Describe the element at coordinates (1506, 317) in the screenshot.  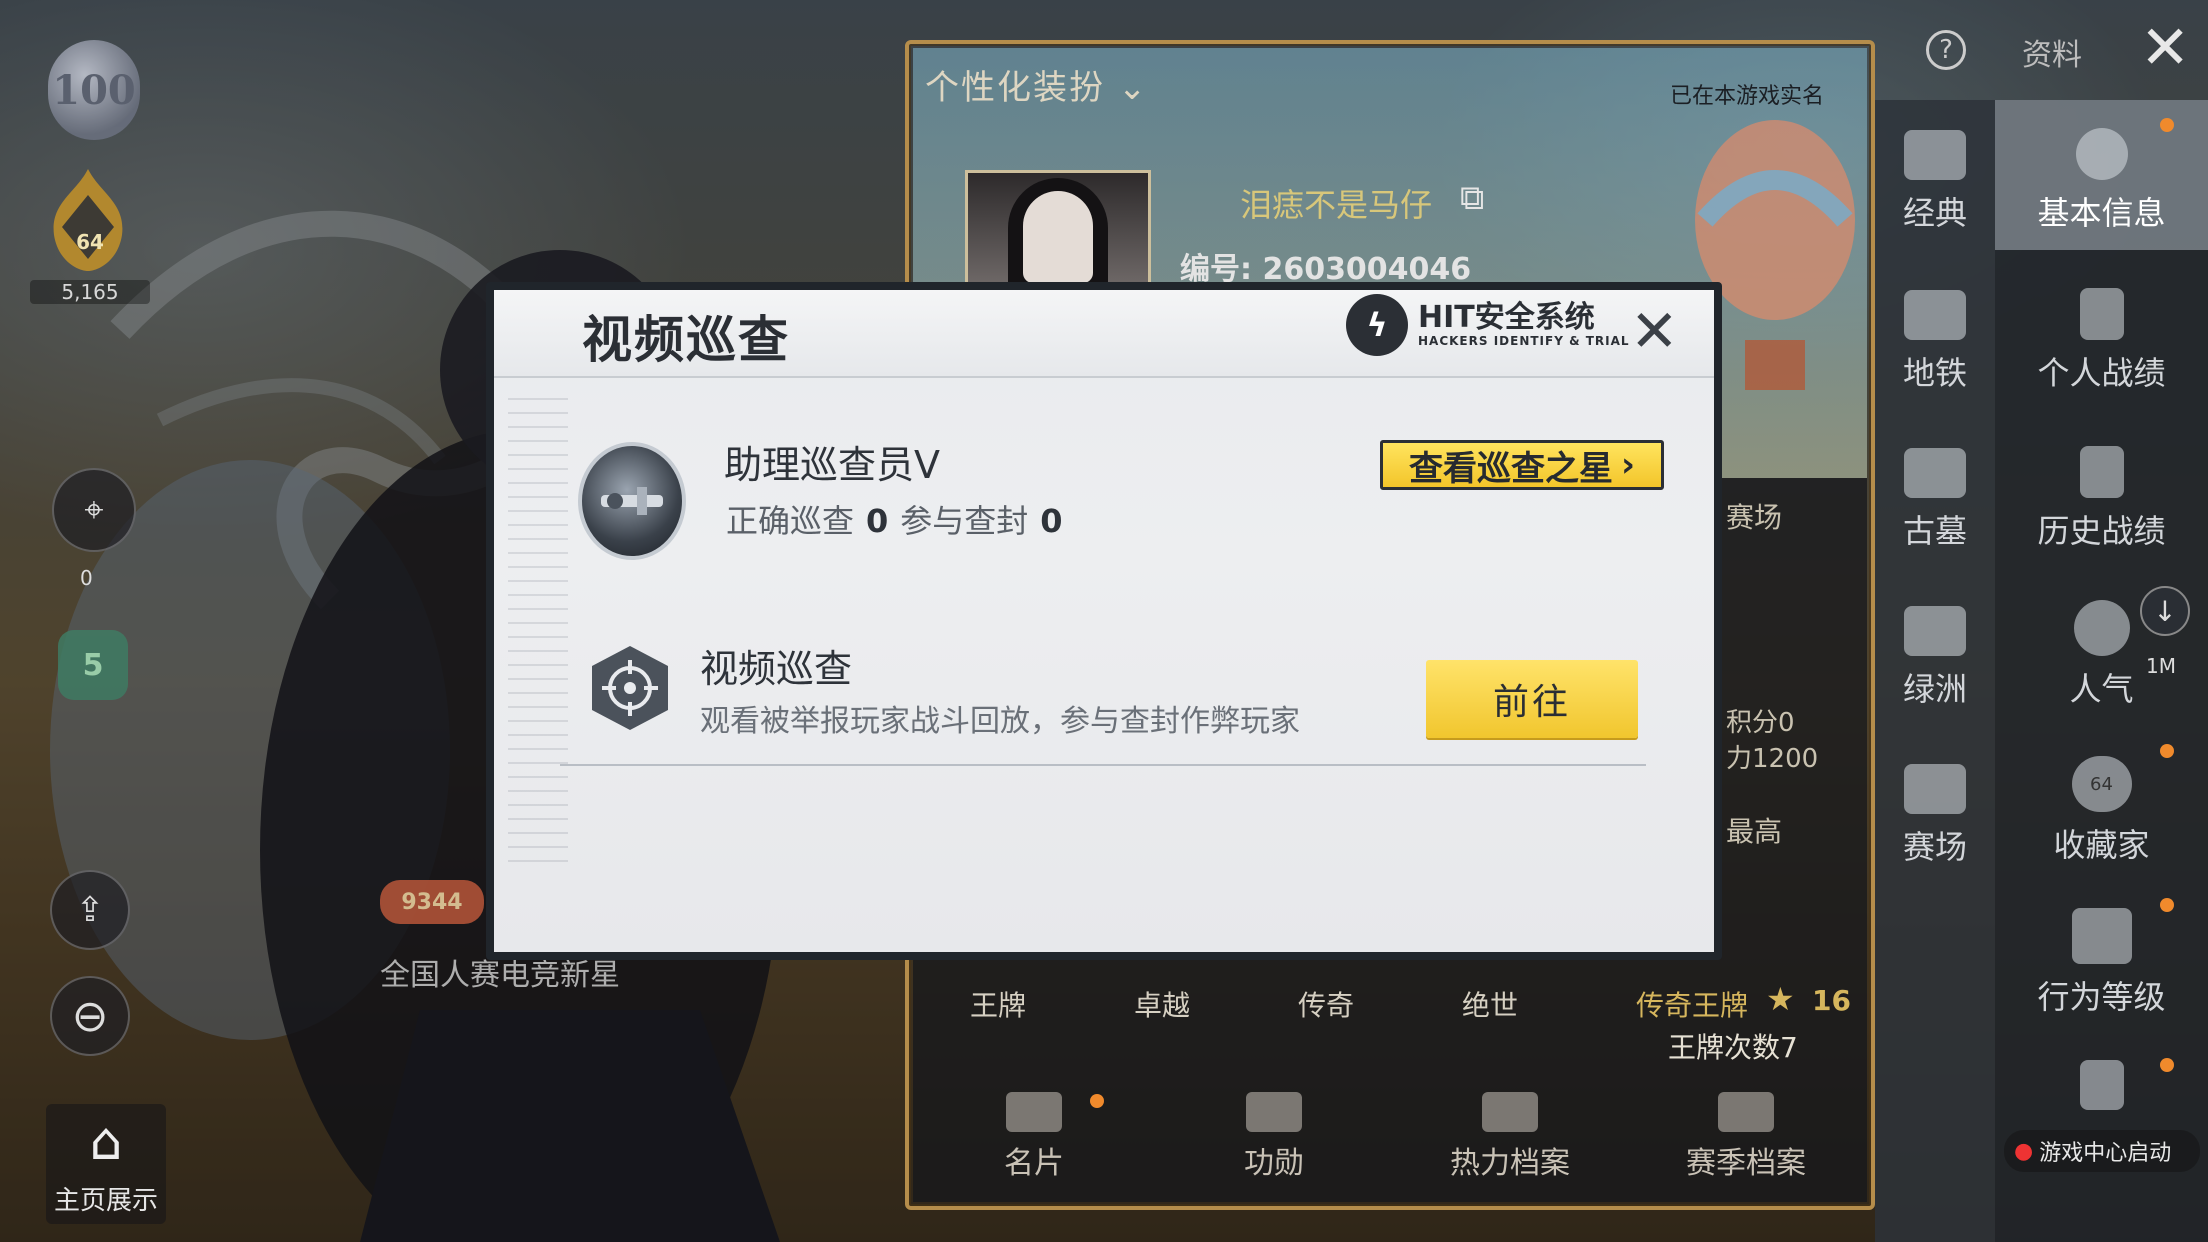
I see `logo-main-text: HIT安全系统` at that location.